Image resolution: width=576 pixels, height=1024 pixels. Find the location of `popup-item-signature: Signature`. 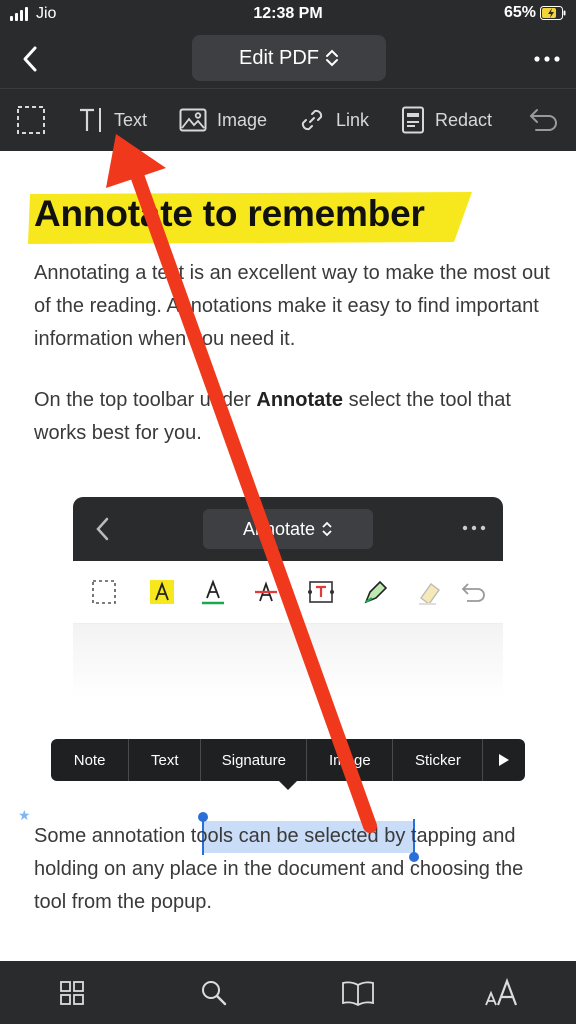

popup-item-signature: Signature is located at coordinates (254, 760).